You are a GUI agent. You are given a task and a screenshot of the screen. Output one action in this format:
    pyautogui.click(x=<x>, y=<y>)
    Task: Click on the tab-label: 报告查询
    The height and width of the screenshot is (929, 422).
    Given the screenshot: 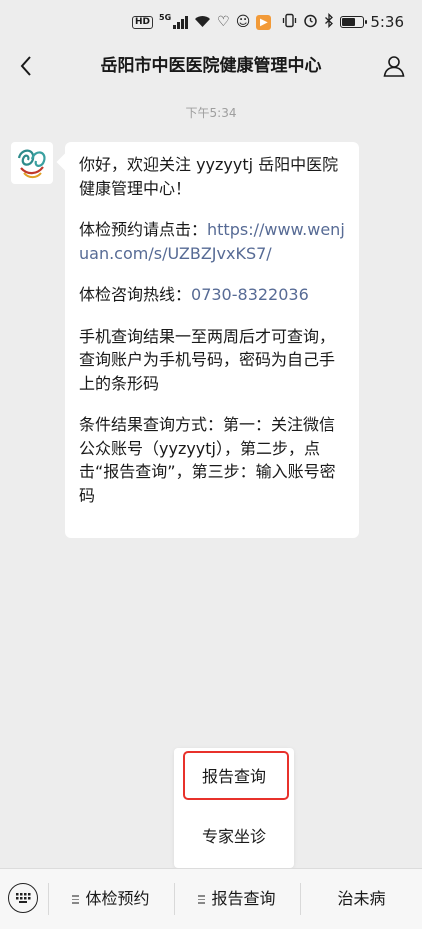 What is the action you would take?
    pyautogui.click(x=243, y=898)
    